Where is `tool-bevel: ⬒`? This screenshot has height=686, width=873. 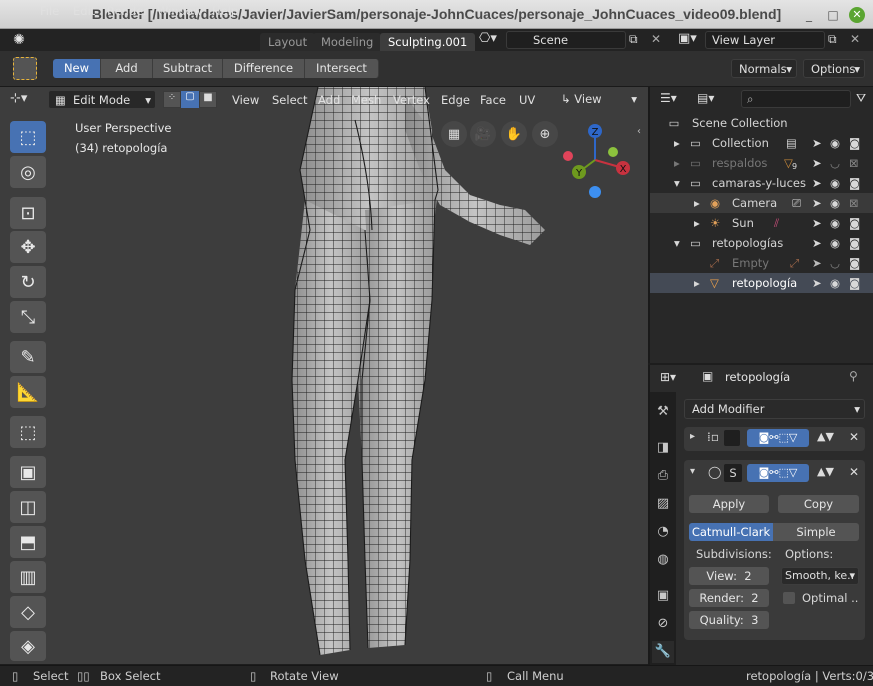
tool-bevel: ⬒ is located at coordinates (28, 542).